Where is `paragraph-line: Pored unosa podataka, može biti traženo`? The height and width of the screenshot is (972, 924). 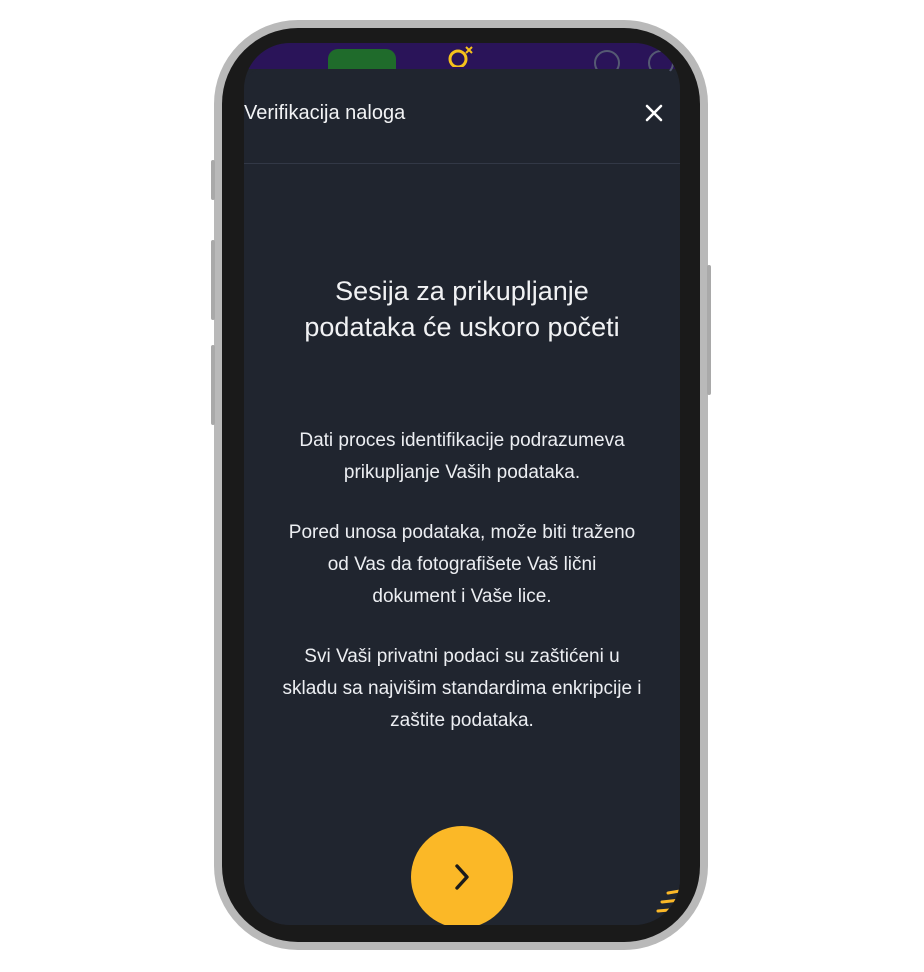
paragraph-line: Pored unosa podataka, može biti traženo is located at coordinates (462, 532).